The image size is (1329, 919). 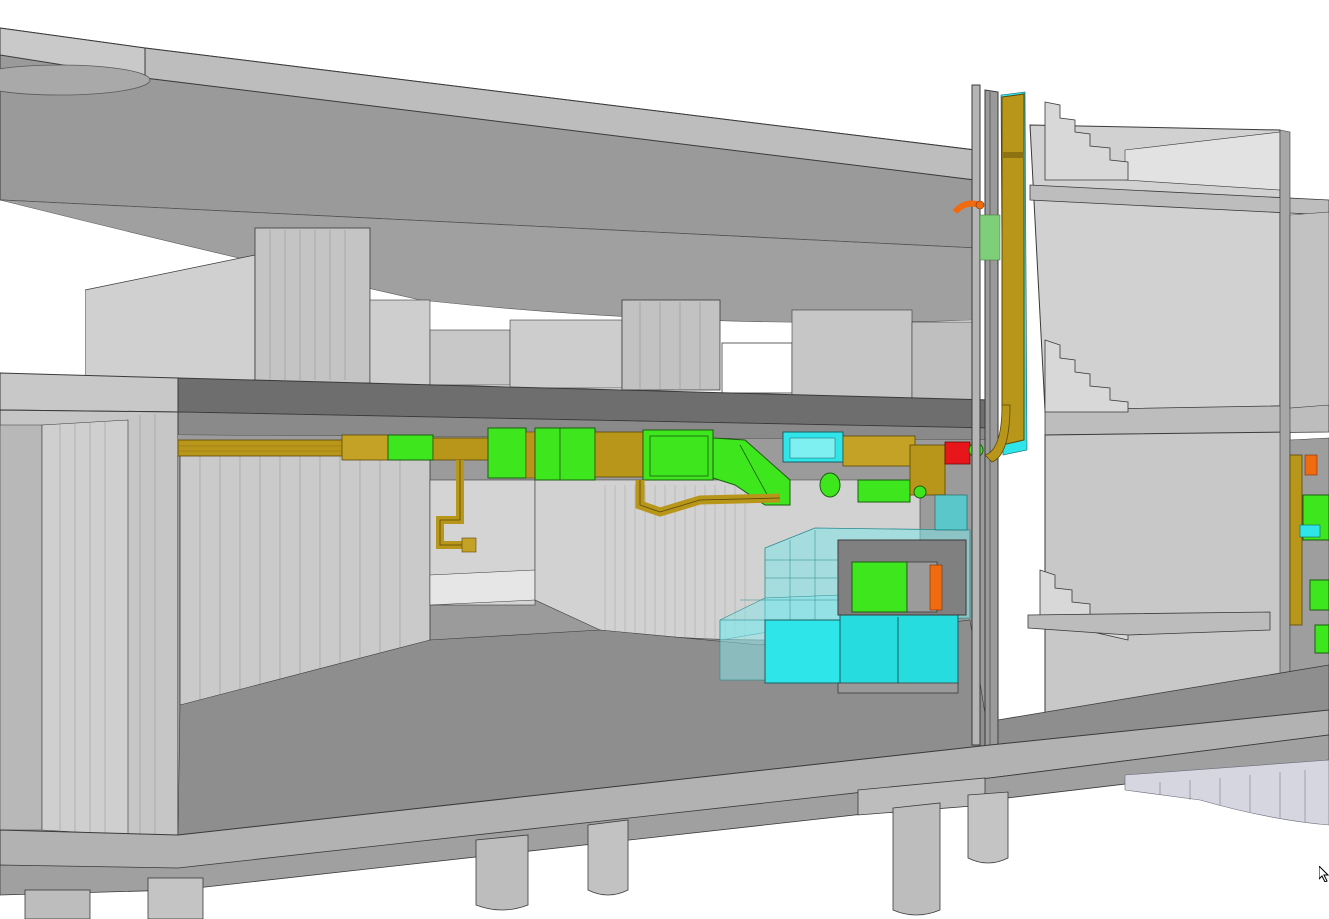 What do you see at coordinates (1324, 874) in the screenshot?
I see `mouse-pointer-icon` at bounding box center [1324, 874].